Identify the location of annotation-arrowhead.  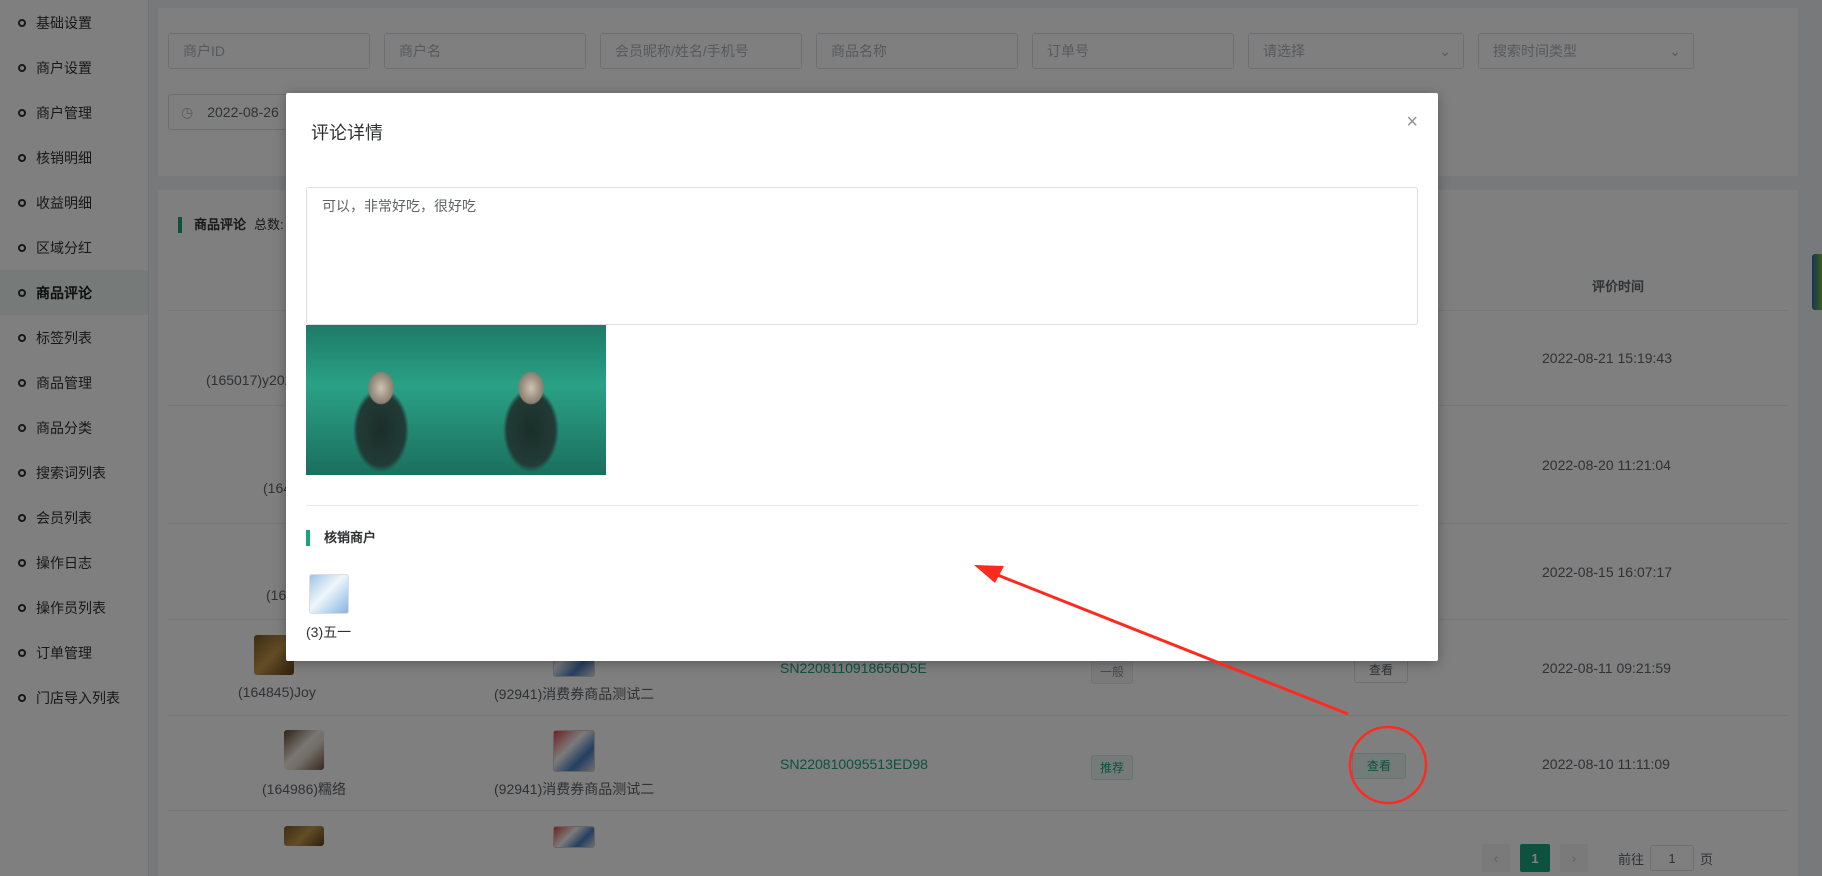
(989, 574).